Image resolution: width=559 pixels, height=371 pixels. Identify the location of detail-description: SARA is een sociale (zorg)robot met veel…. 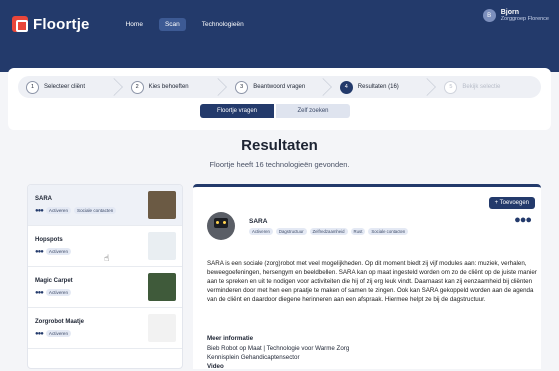
(372, 281).